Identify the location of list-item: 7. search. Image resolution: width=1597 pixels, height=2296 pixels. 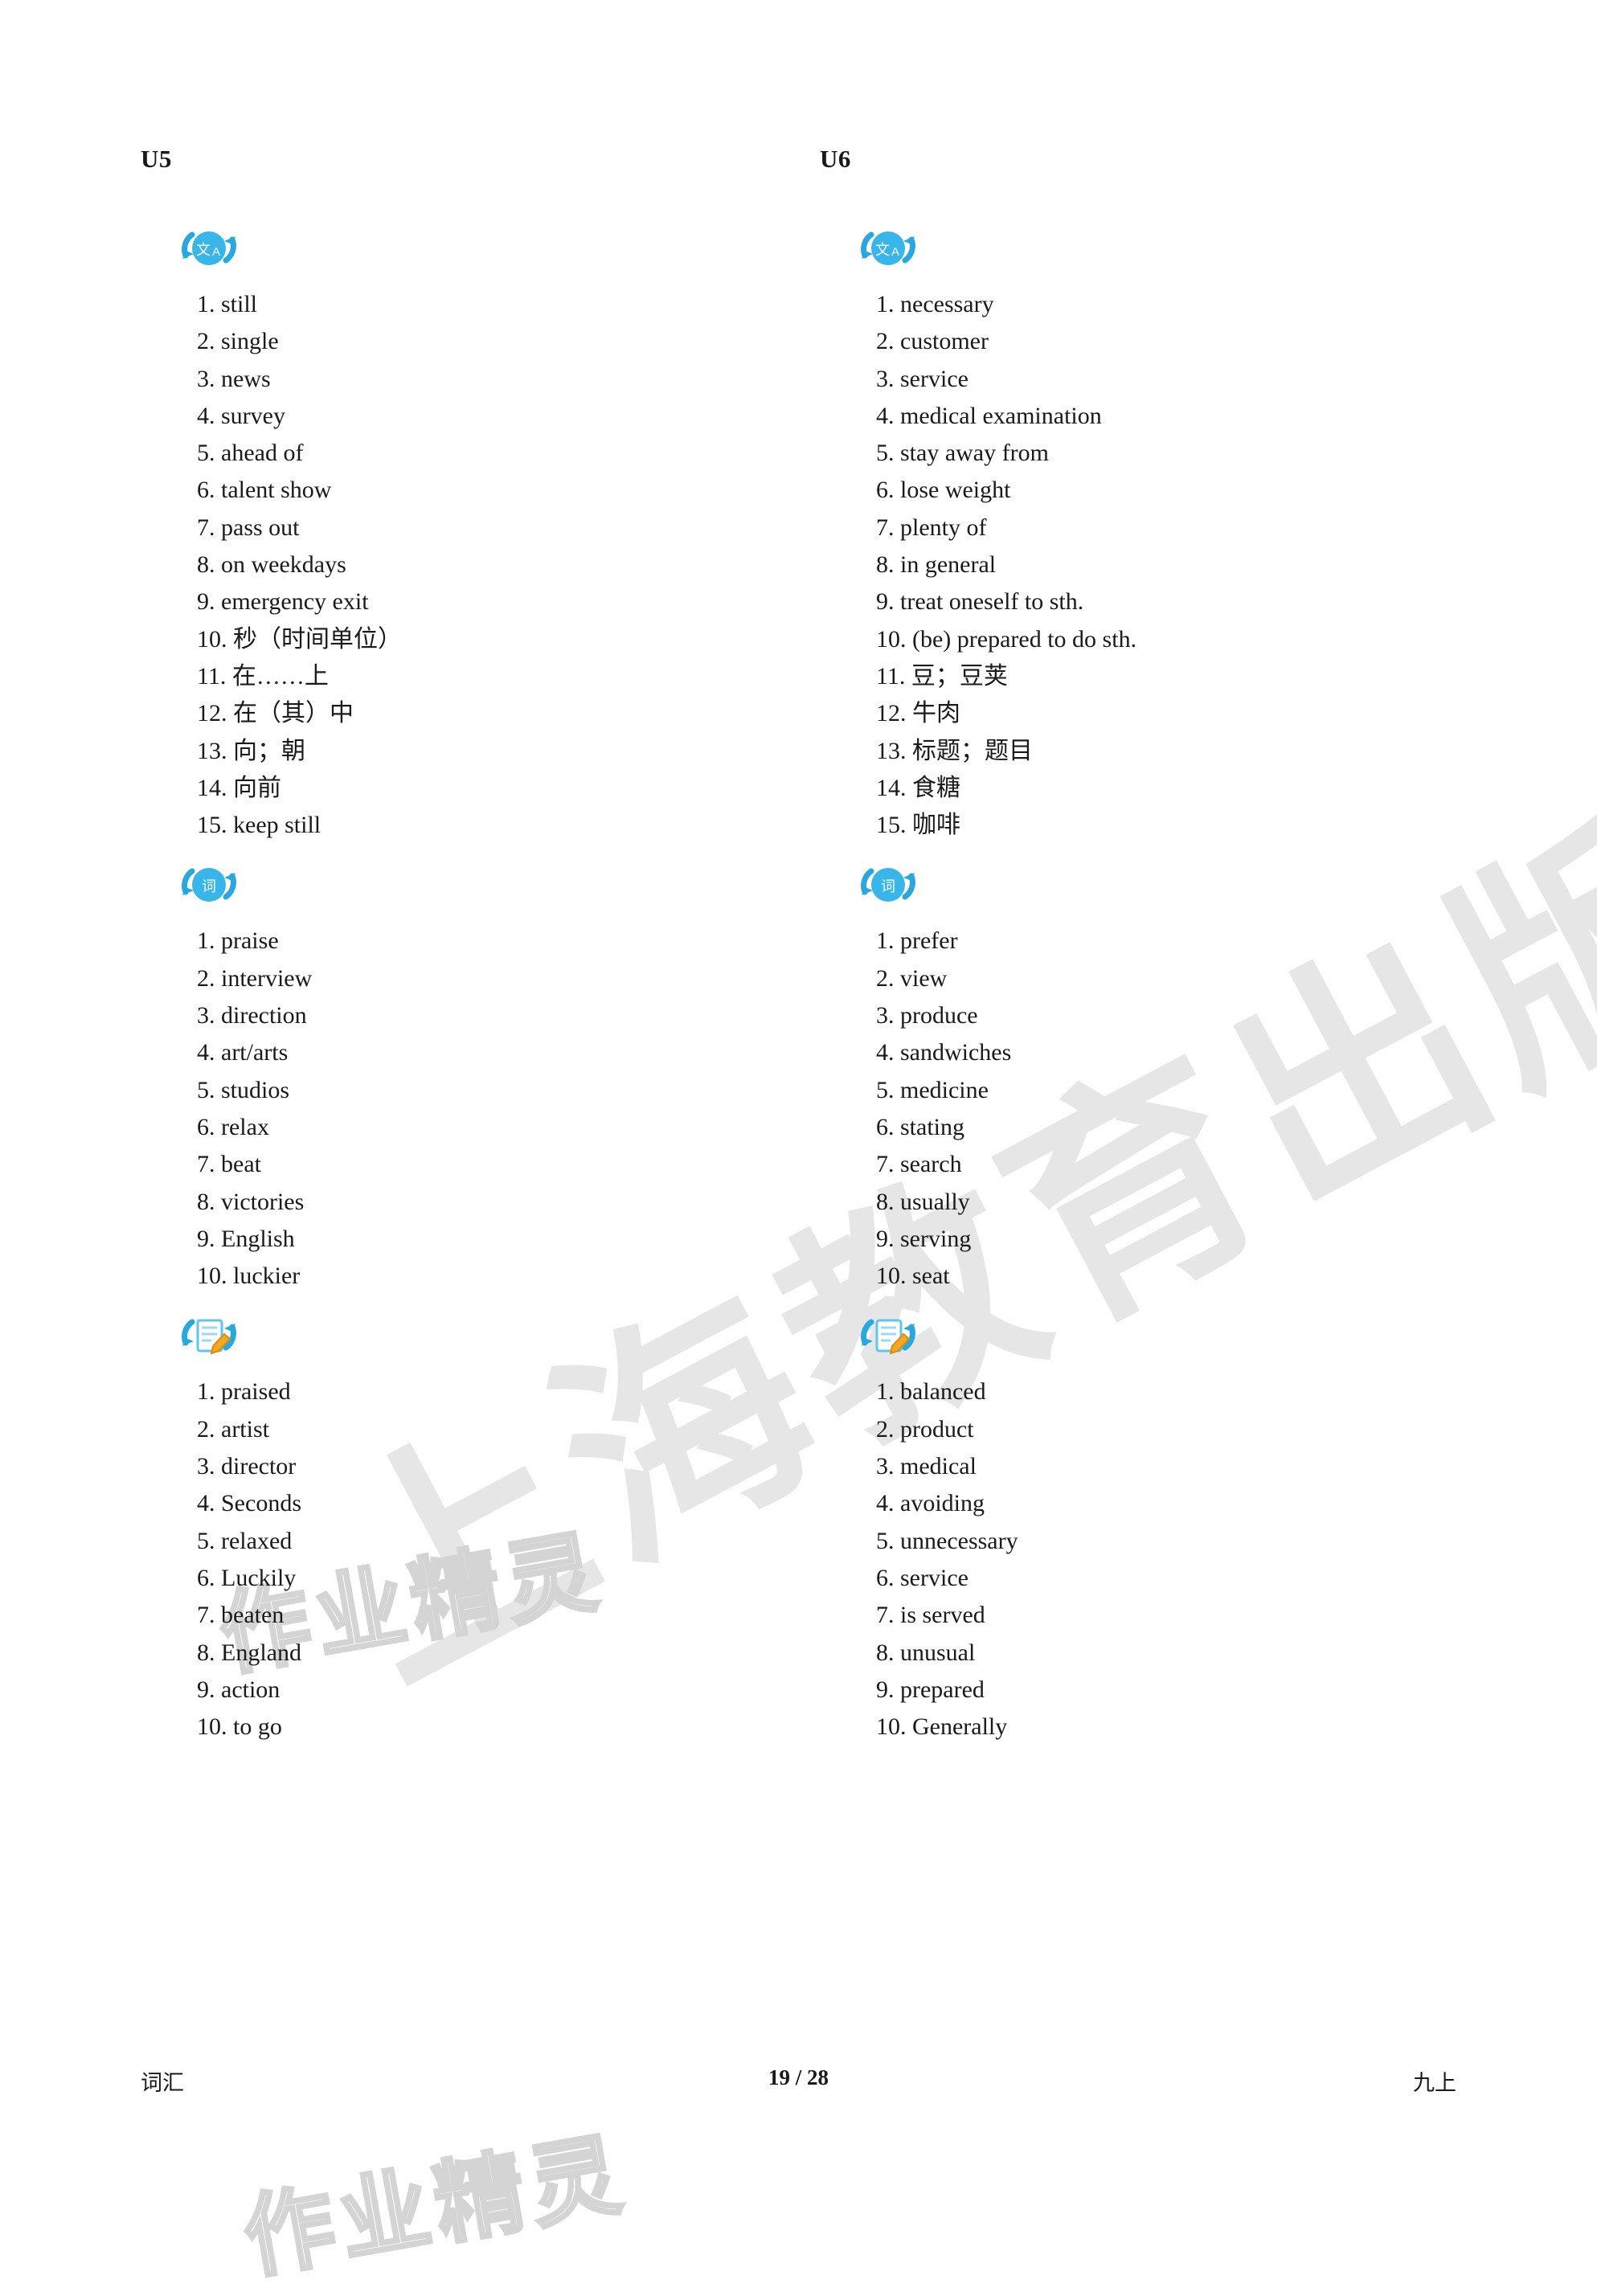
(919, 1164).